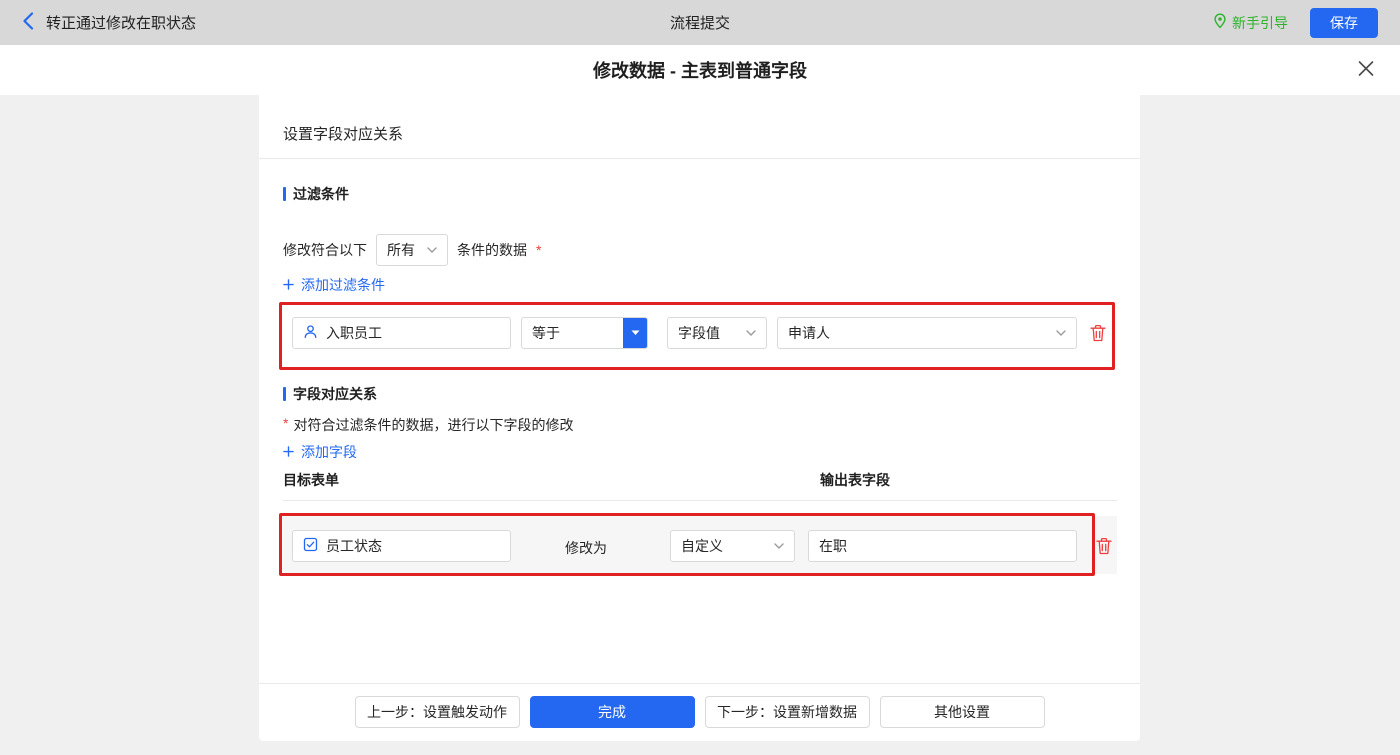  Describe the element at coordinates (1295, 22) in the screenshot. I see `topbar-right: 新手引导 保存` at that location.